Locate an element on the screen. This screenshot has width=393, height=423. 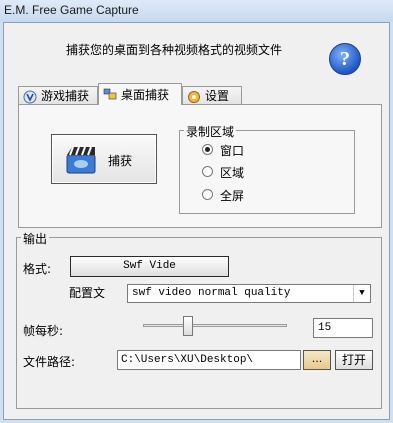
clapperboard-icon is located at coordinates (81, 160).